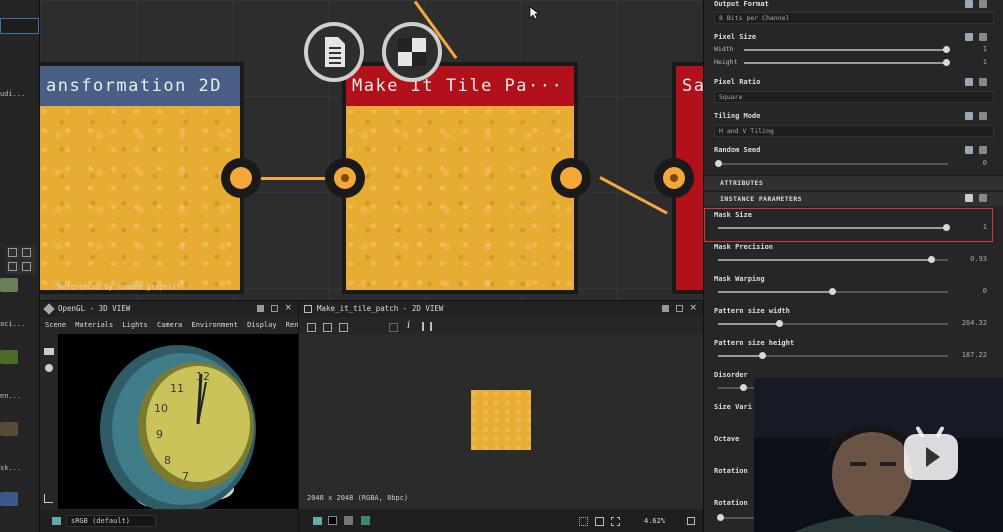  What do you see at coordinates (847, 62) in the screenshot?
I see `pixel-height-slider` at bounding box center [847, 62].